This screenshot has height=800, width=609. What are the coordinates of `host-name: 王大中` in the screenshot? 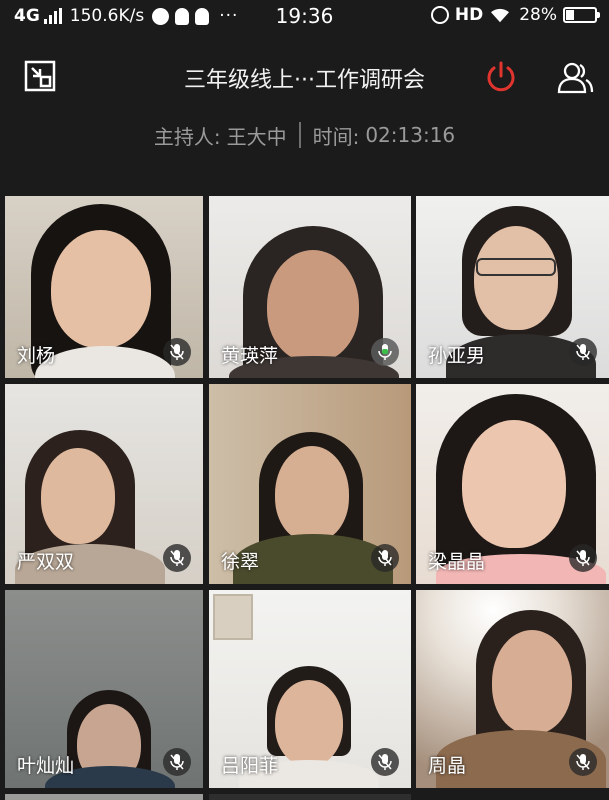 It's located at (256, 136).